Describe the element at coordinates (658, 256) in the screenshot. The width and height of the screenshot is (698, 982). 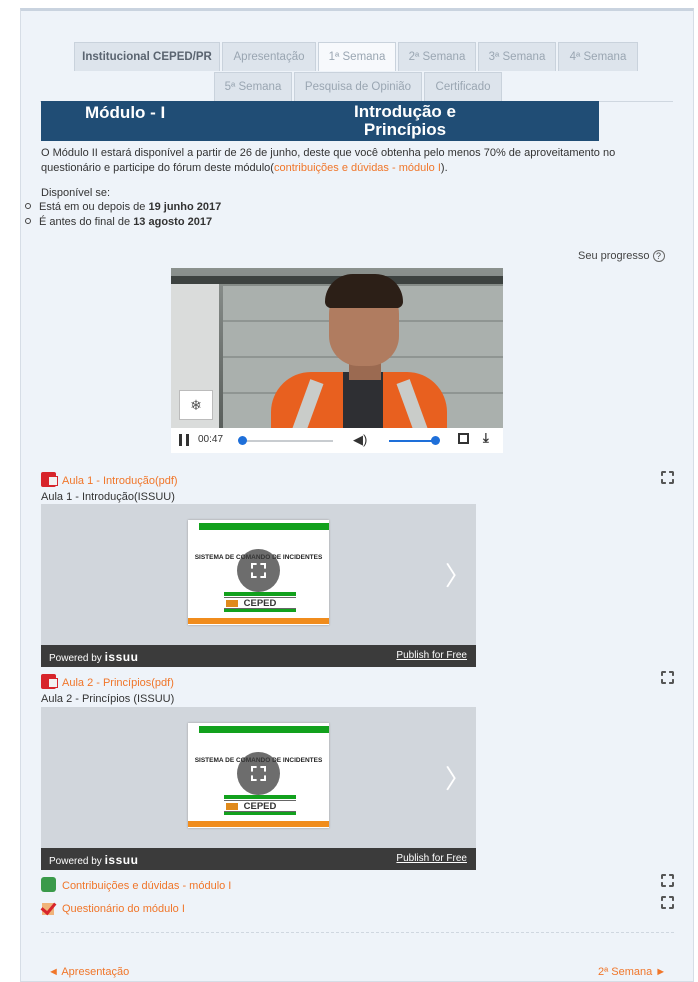
I see `help-icon: ?` at that location.